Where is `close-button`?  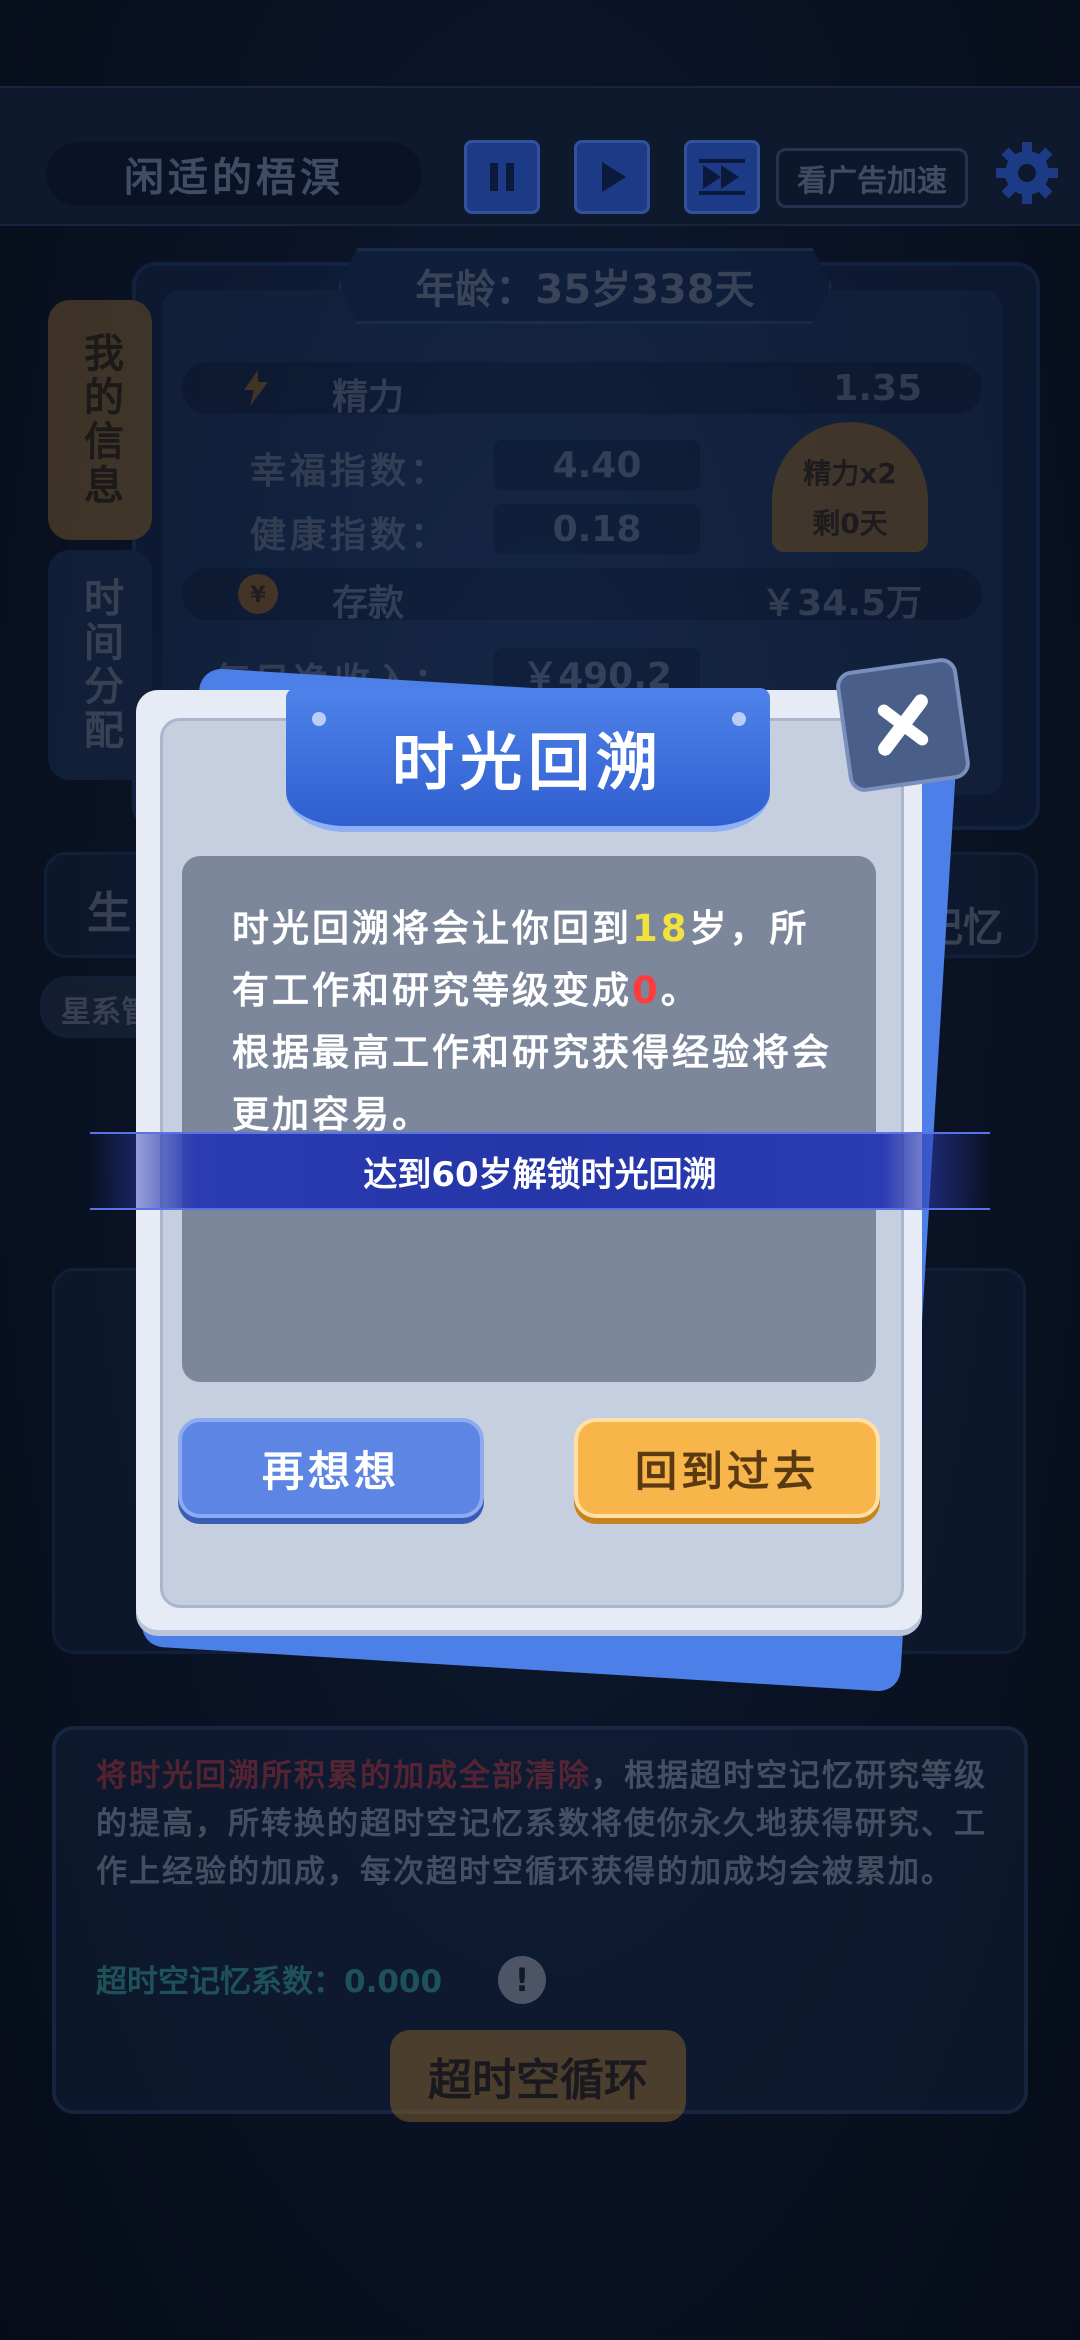 close-button is located at coordinates (903, 725).